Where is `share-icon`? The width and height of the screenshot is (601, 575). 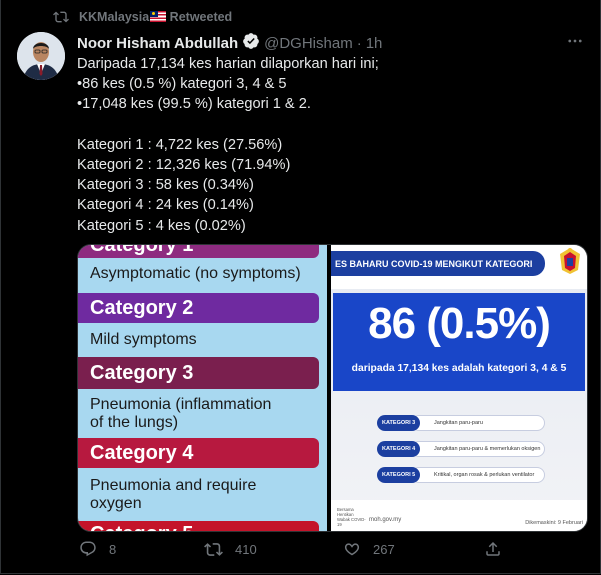
share-icon is located at coordinates (493, 548).